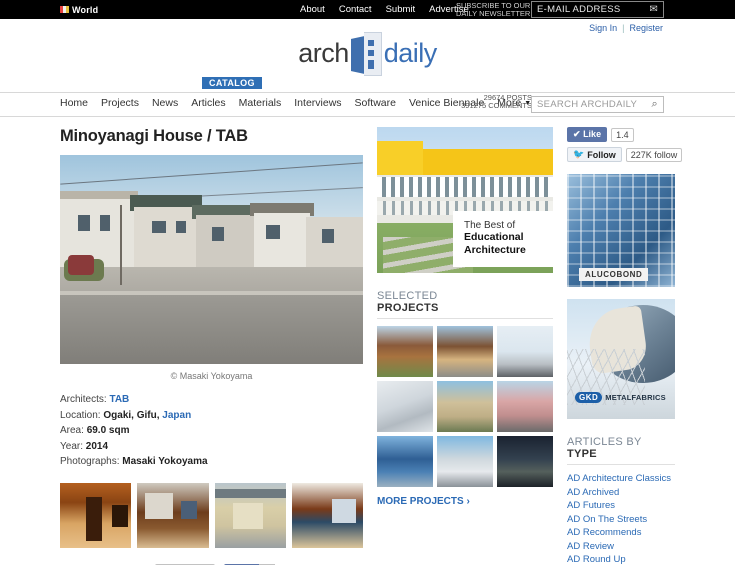 Image resolution: width=735 pixels, height=565 pixels. I want to click on selected-projects-heading-bottom: PROJECTS, so click(408, 308).